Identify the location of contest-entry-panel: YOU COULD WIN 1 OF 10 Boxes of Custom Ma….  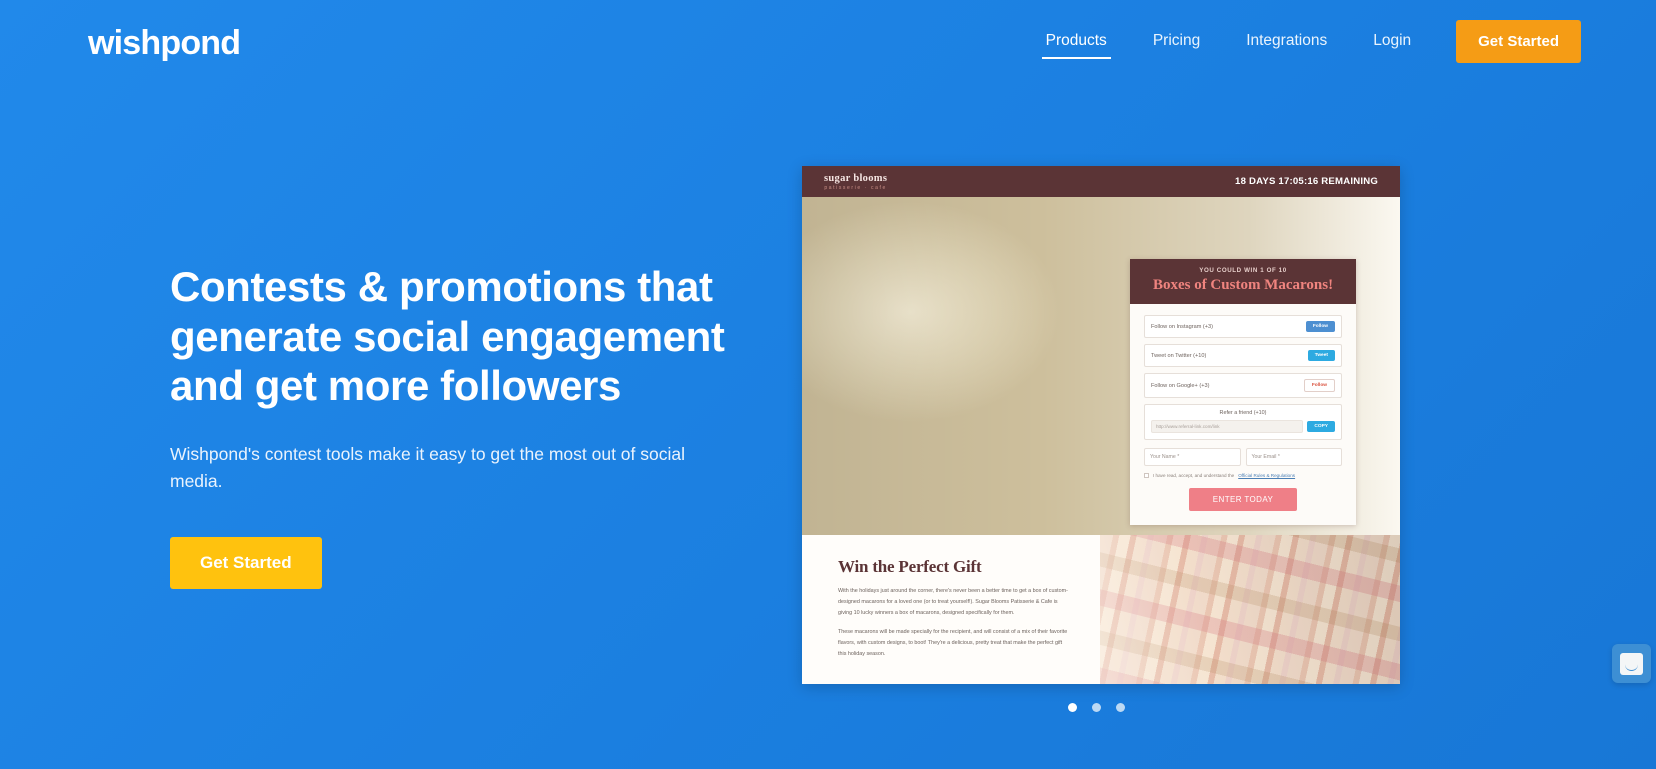
(1243, 392).